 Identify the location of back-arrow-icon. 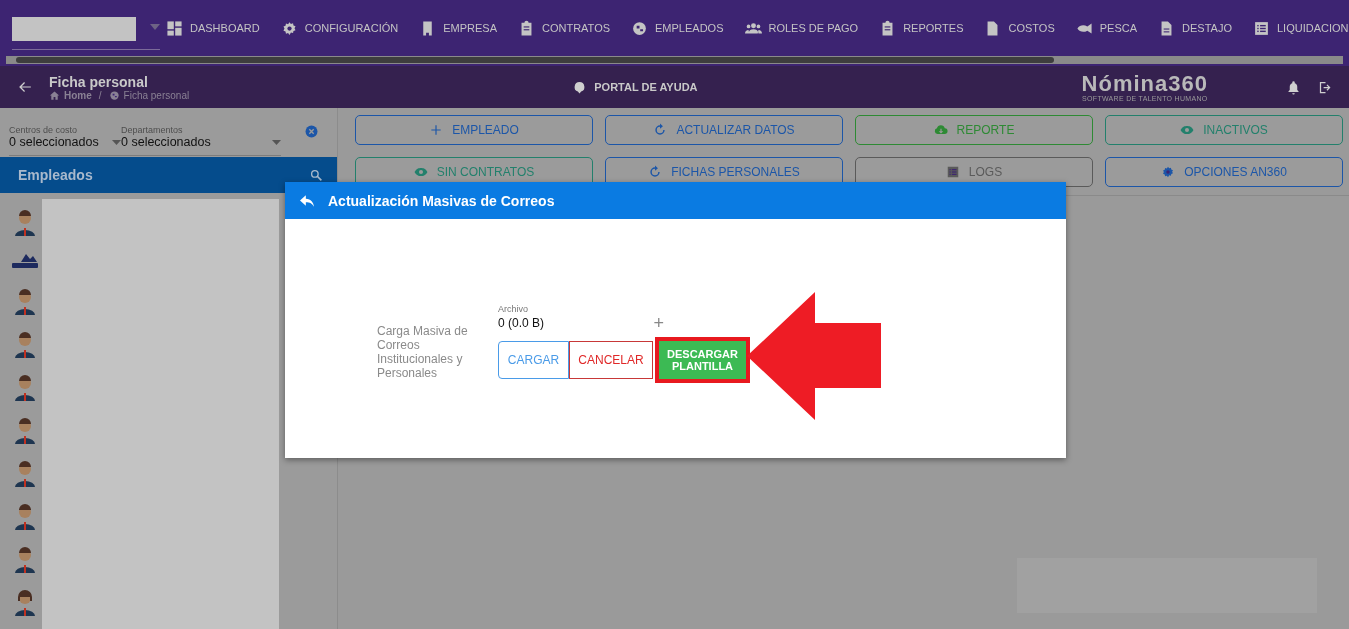
(25, 87).